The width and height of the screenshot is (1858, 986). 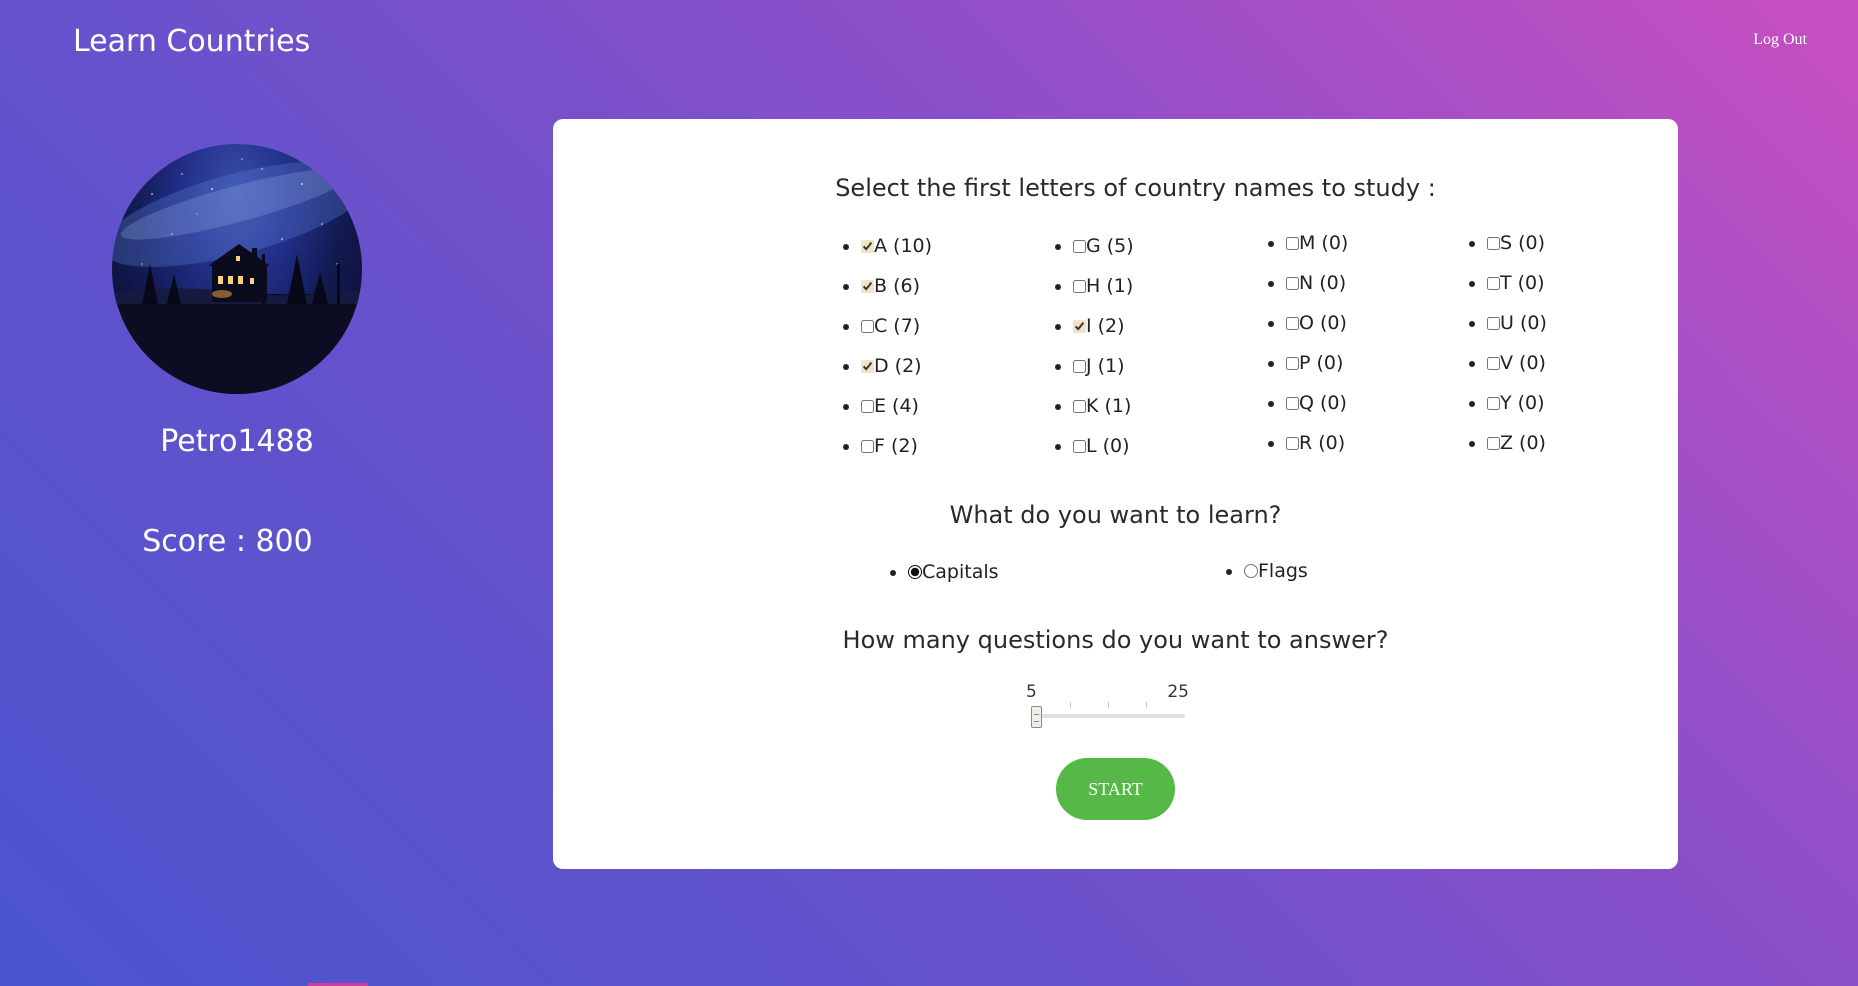 I want to click on letter-item: P (0), so click(x=1317, y=363).